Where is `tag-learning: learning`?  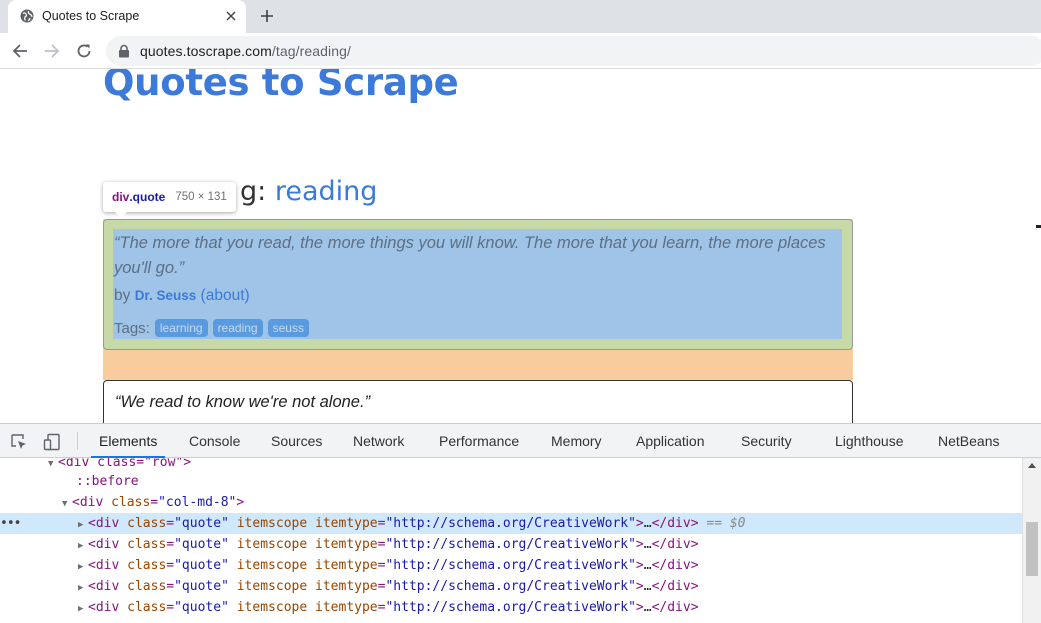
tag-learning: learning is located at coordinates (181, 328).